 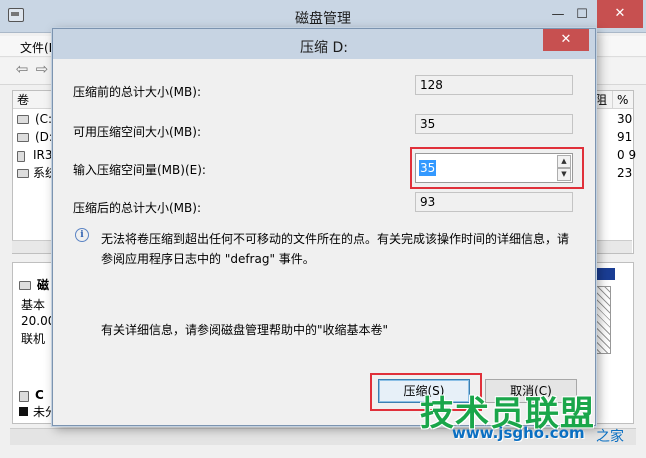 What do you see at coordinates (25, 285) in the screenshot?
I see `disk-icon` at bounding box center [25, 285].